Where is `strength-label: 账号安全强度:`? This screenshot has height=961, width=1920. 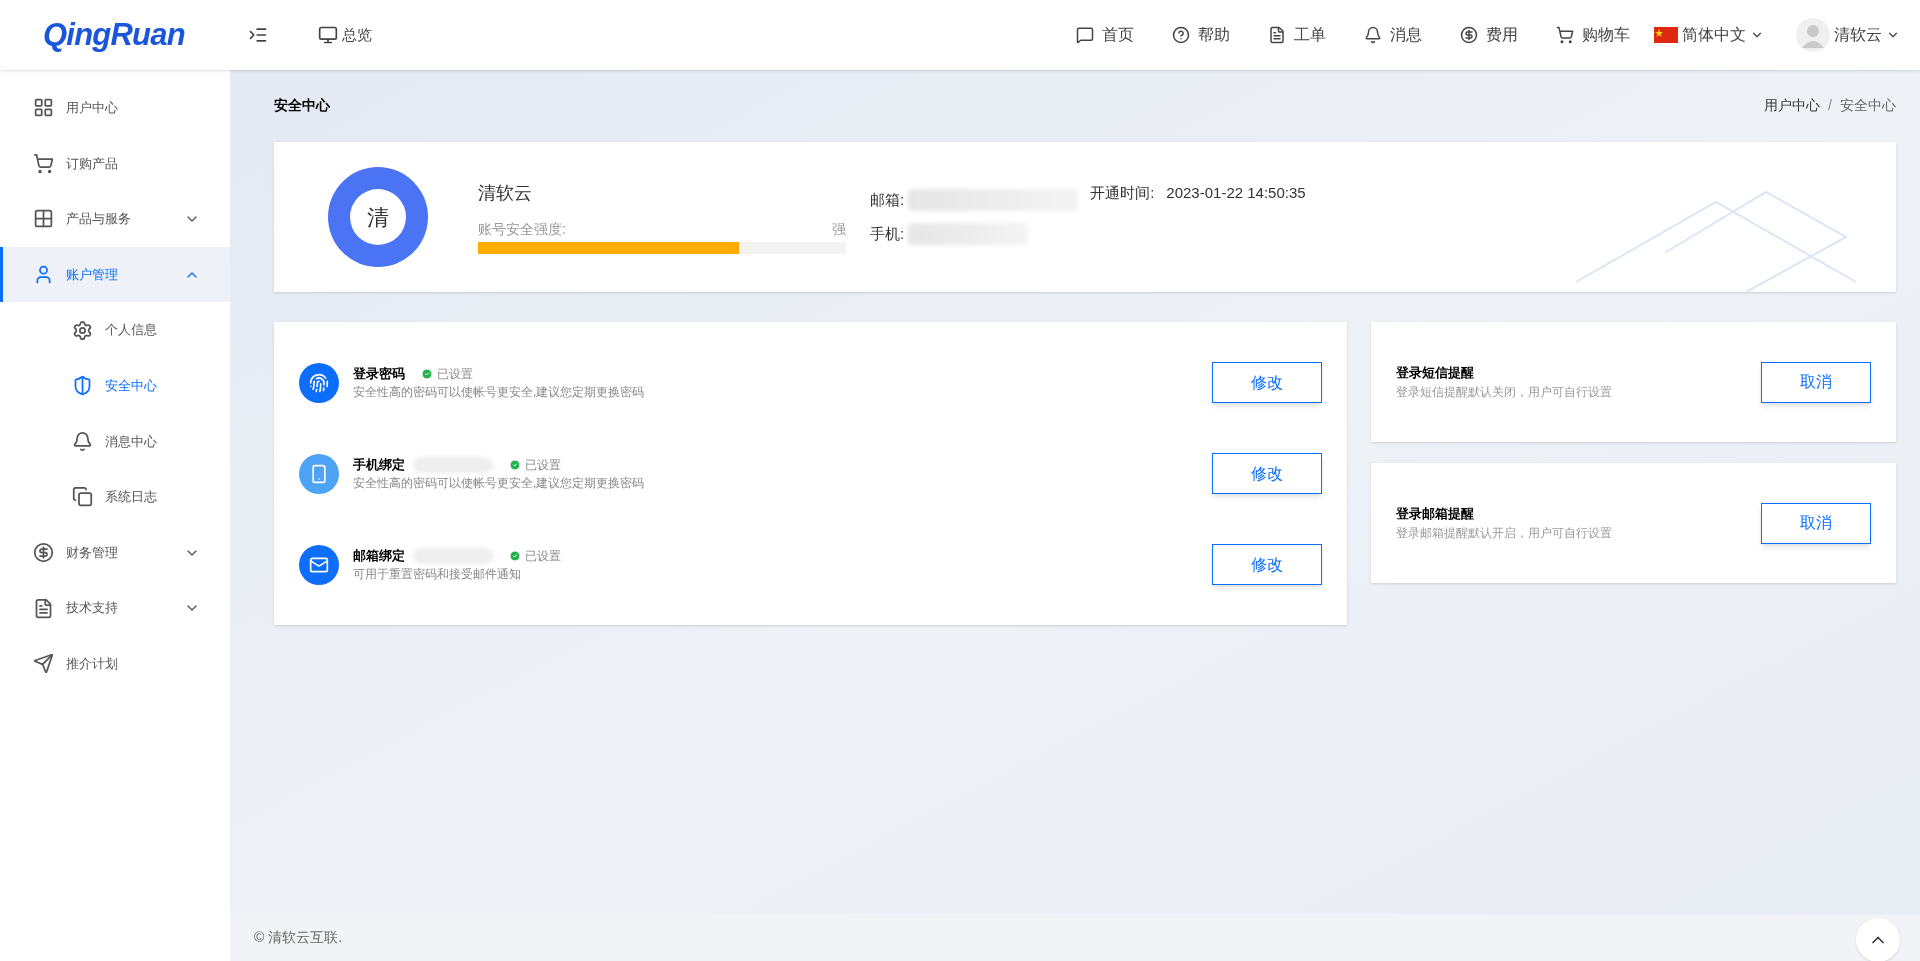 strength-label: 账号安全强度: is located at coordinates (522, 229).